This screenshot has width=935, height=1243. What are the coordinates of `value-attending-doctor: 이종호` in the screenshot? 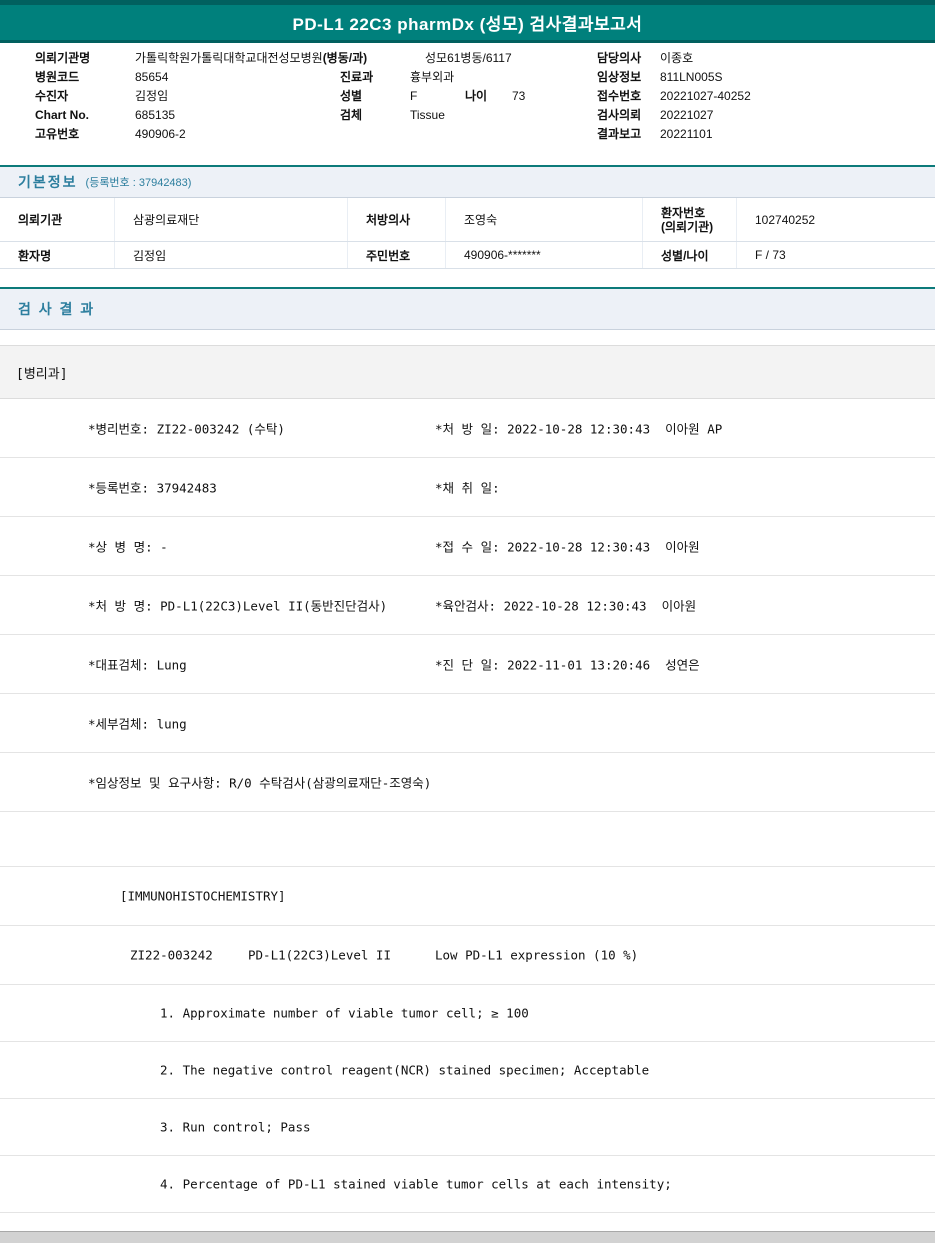 It's located at (677, 58).